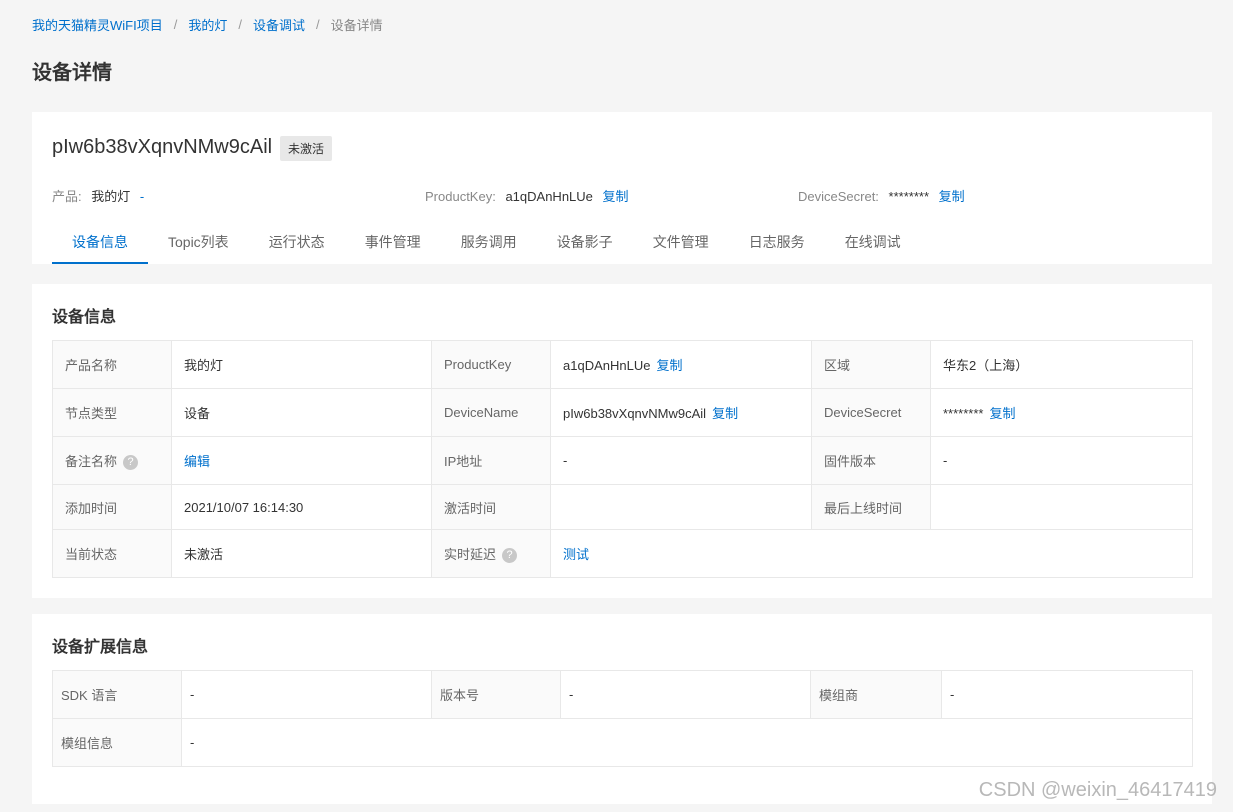 Image resolution: width=1233 pixels, height=812 pixels. What do you see at coordinates (470, 554) in the screenshot?
I see `info-label: 实时延迟` at bounding box center [470, 554].